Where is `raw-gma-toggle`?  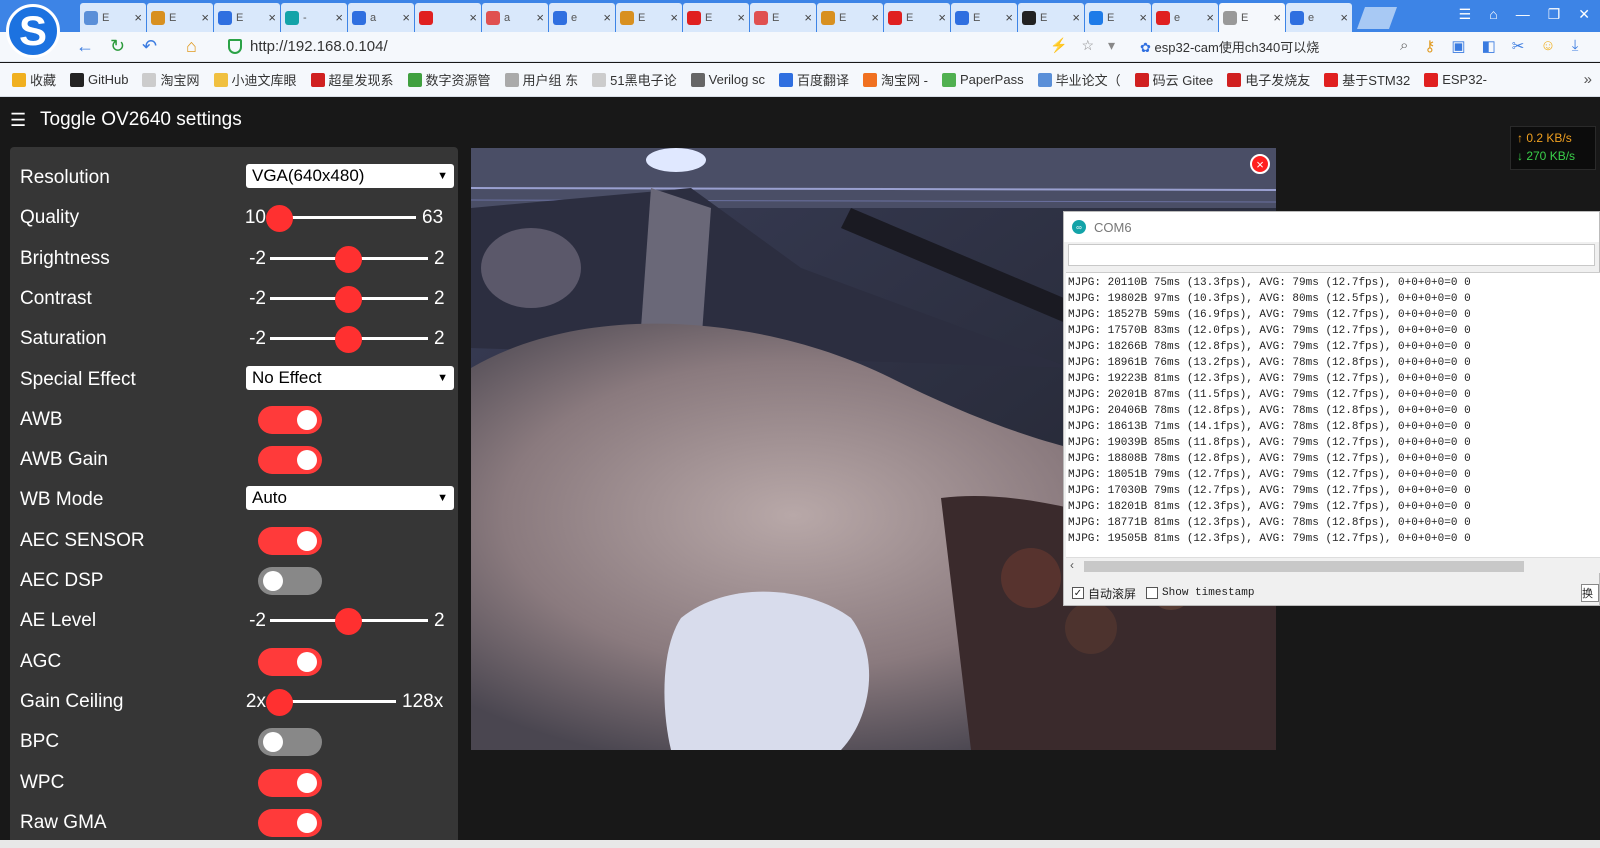
raw-gma-toggle is located at coordinates (290, 822).